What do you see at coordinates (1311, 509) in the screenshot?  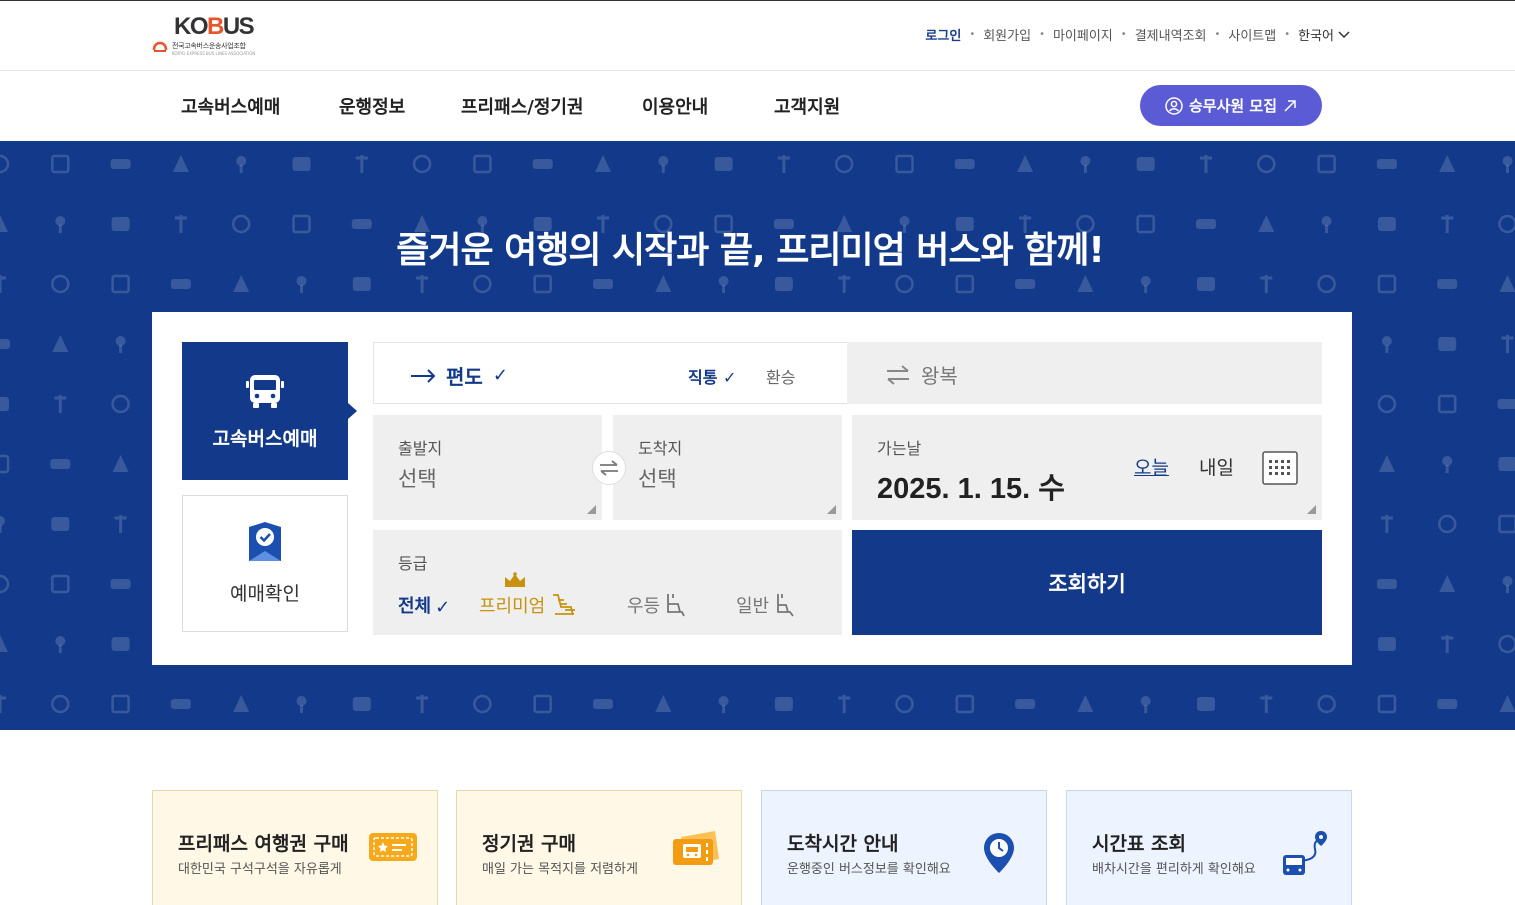 I see `corner-marker` at bounding box center [1311, 509].